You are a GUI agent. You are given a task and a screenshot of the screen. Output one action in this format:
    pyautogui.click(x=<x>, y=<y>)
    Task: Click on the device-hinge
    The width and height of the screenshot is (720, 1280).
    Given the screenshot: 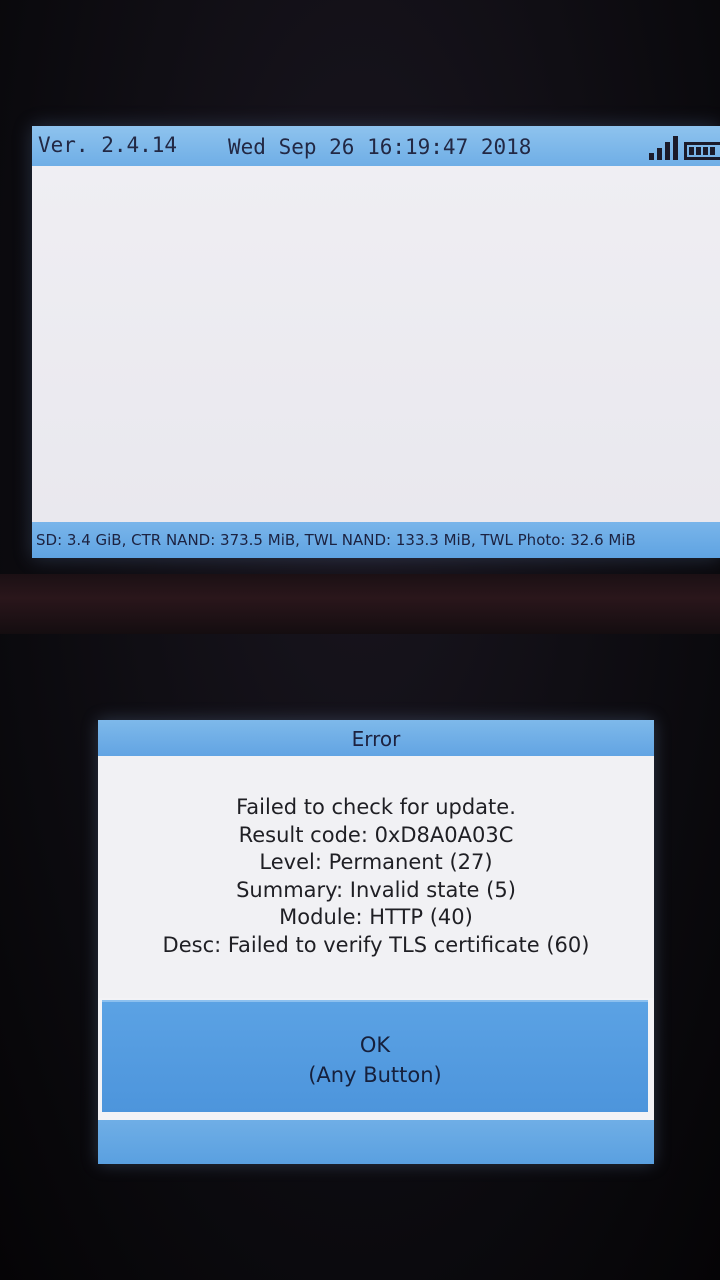 What is the action you would take?
    pyautogui.click(x=360, y=604)
    